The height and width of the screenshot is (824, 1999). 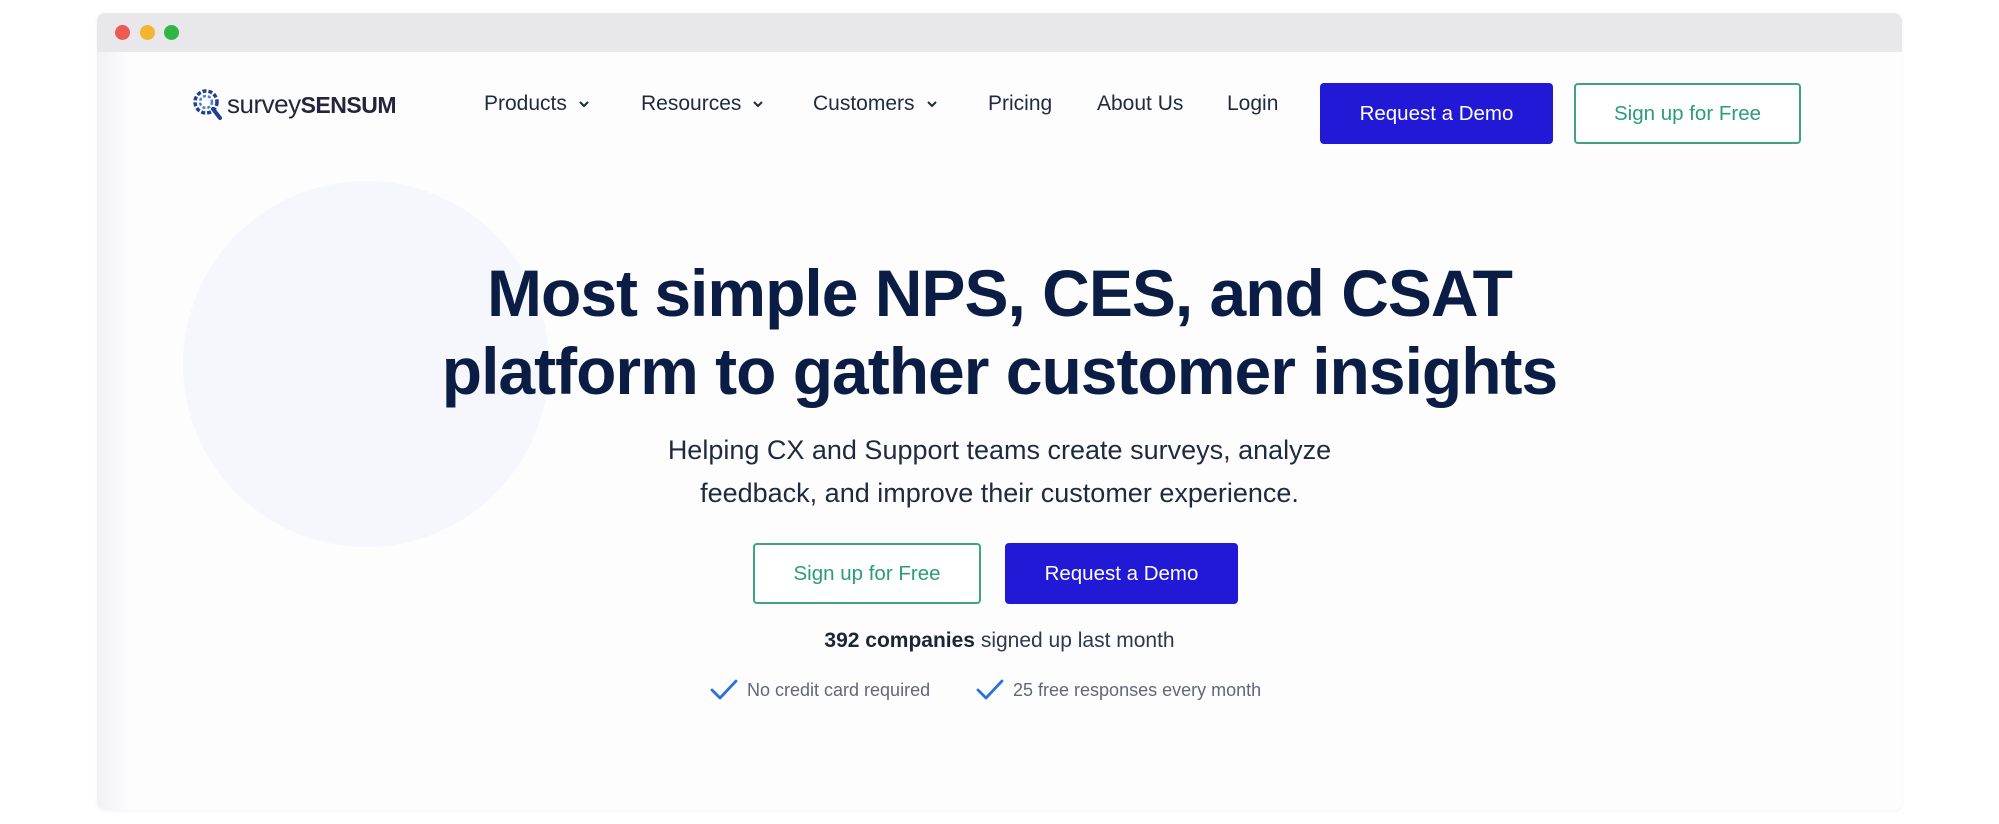 I want to click on logo-text: surveySENSUM, so click(x=311, y=104).